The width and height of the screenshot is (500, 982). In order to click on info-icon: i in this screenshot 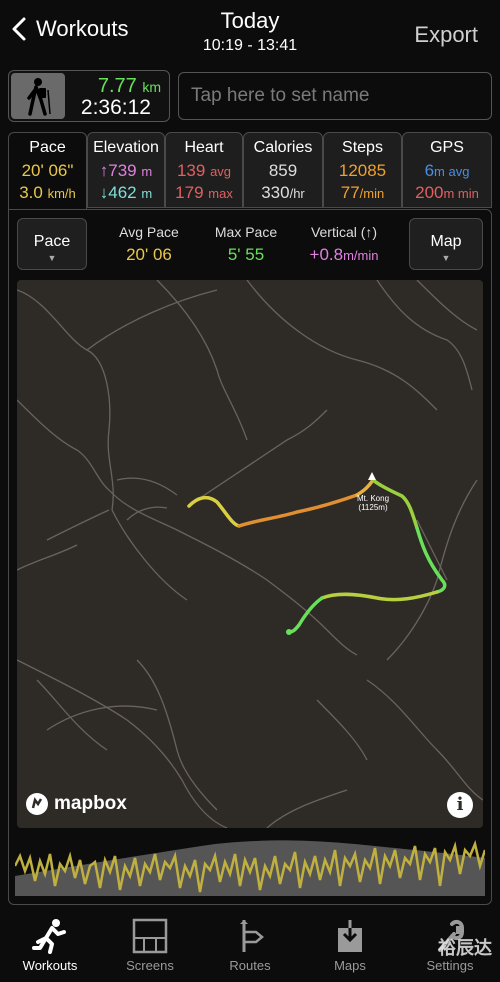, I will do `click(460, 805)`.